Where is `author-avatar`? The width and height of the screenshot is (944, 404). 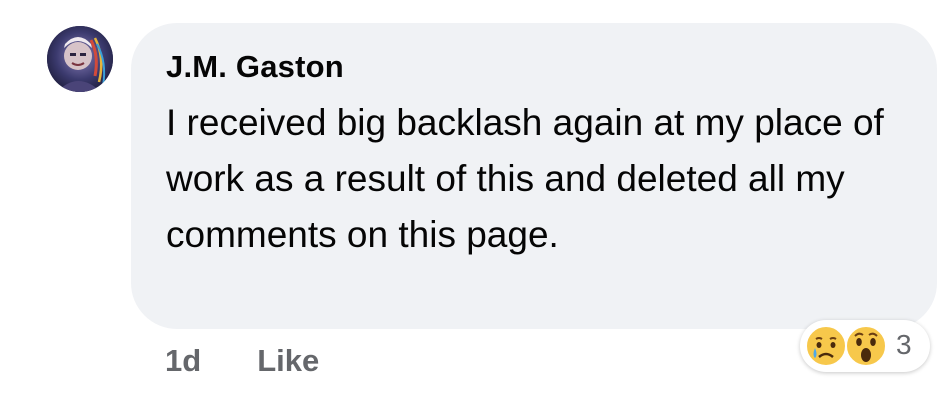
author-avatar is located at coordinates (80, 59).